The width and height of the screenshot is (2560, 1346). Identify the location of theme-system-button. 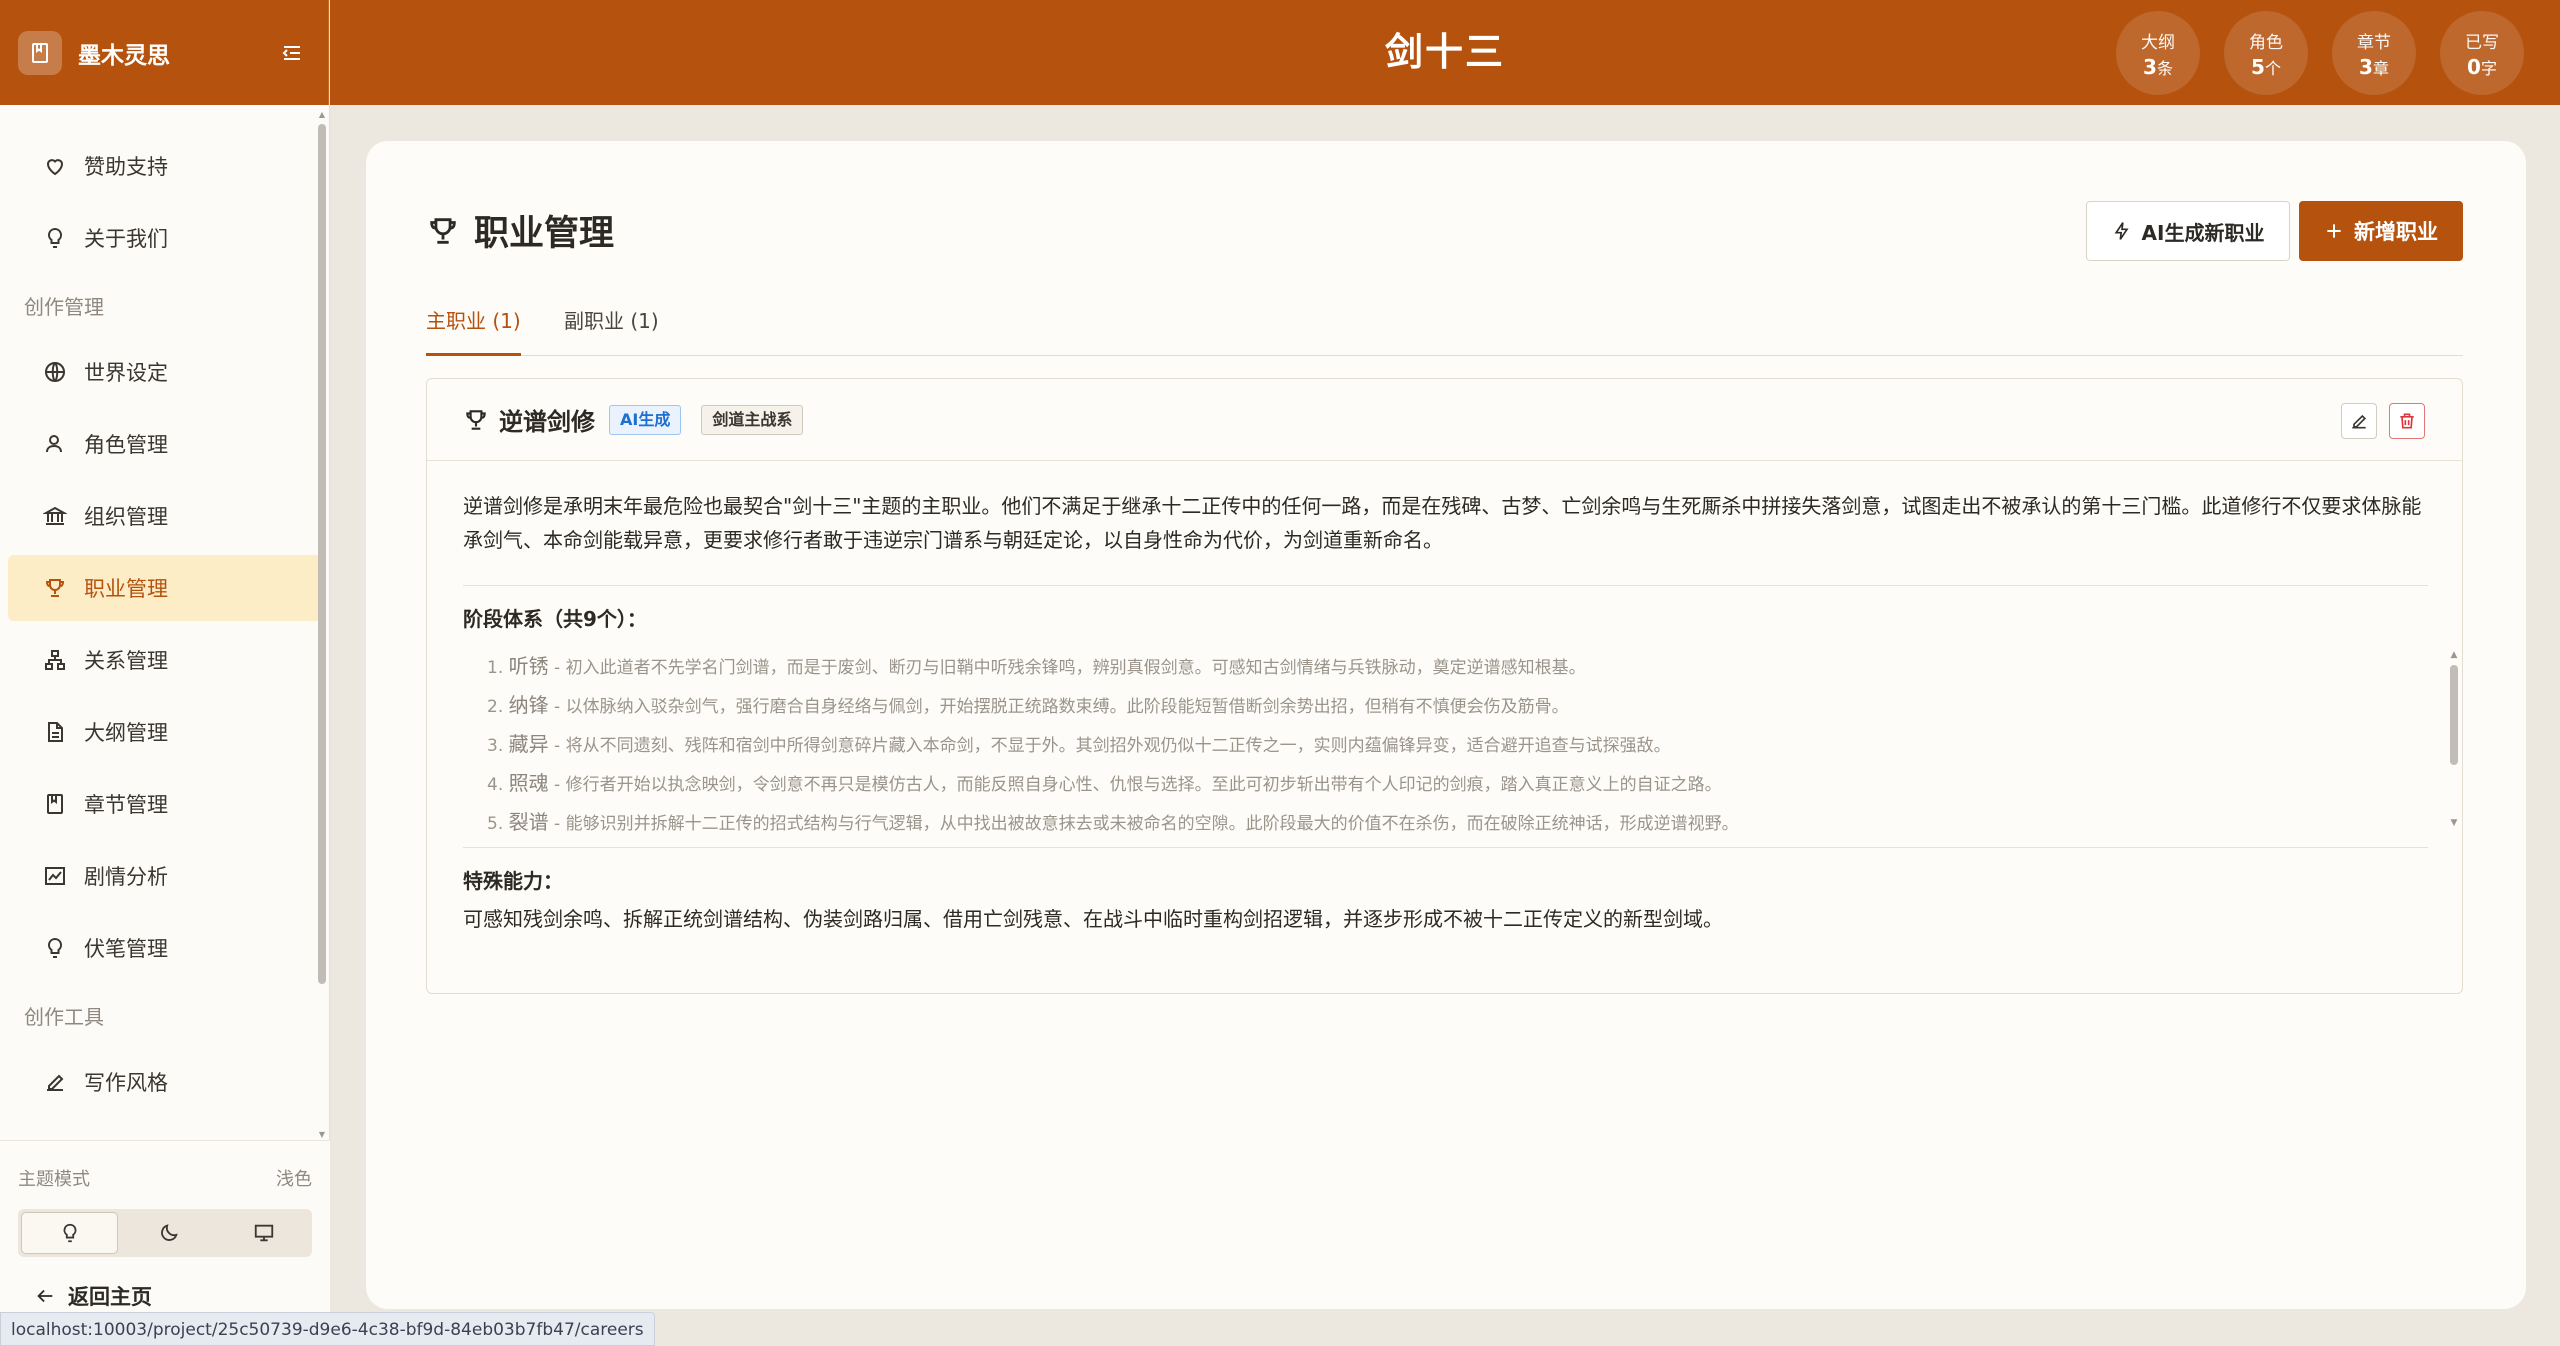
(264, 1233).